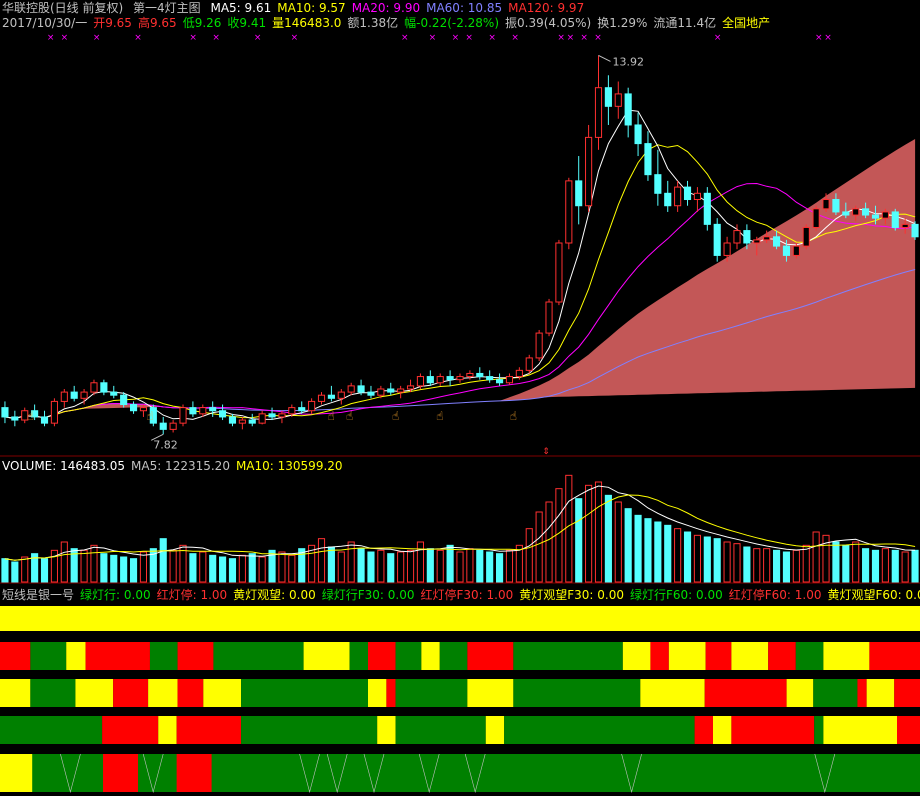 The width and height of the screenshot is (920, 796). I want to click on high-label: 13.92, so click(628, 61).